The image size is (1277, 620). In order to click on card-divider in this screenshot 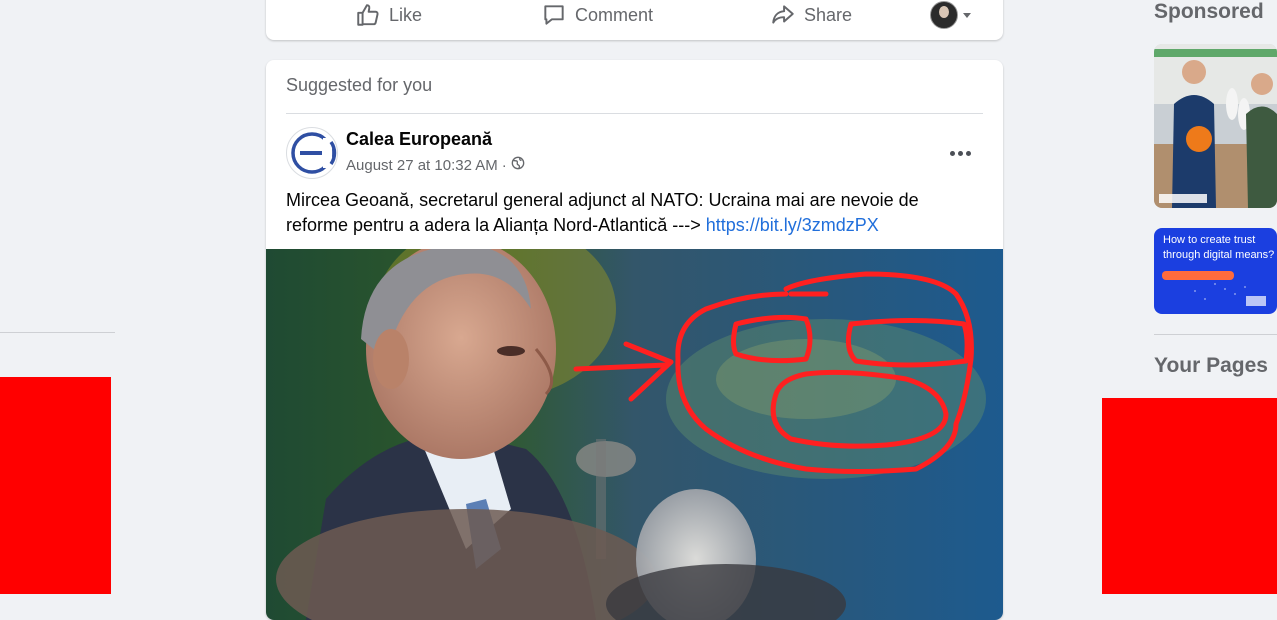, I will do `click(634, 113)`.